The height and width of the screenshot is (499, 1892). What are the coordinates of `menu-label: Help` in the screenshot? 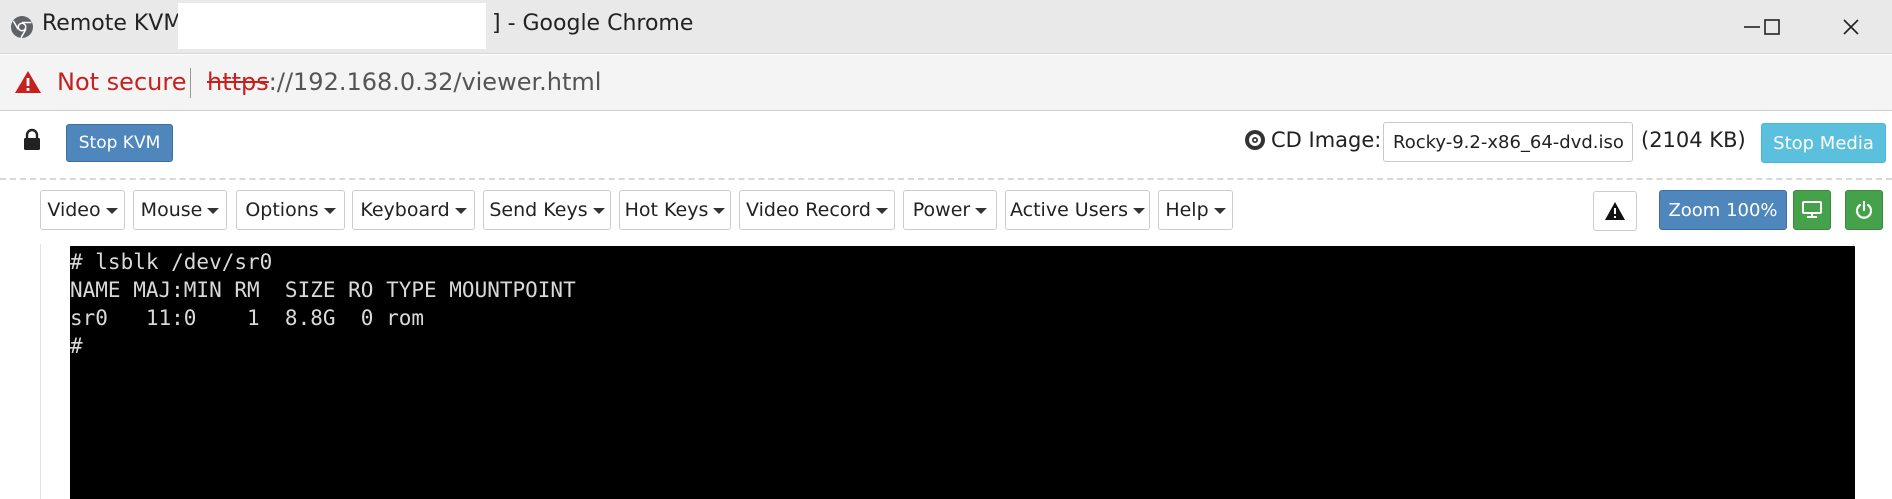 It's located at (1187, 210).